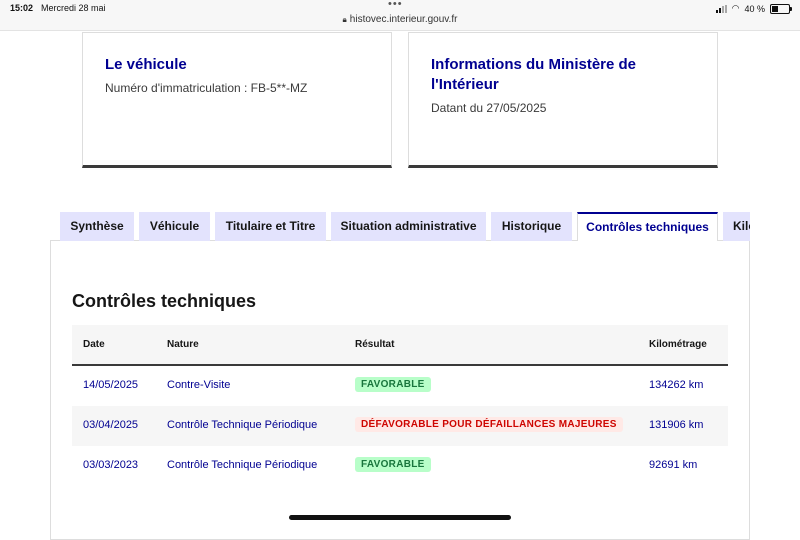 The width and height of the screenshot is (800, 540). Describe the element at coordinates (375, 344) in the screenshot. I see `column-header-result: Résultat` at that location.